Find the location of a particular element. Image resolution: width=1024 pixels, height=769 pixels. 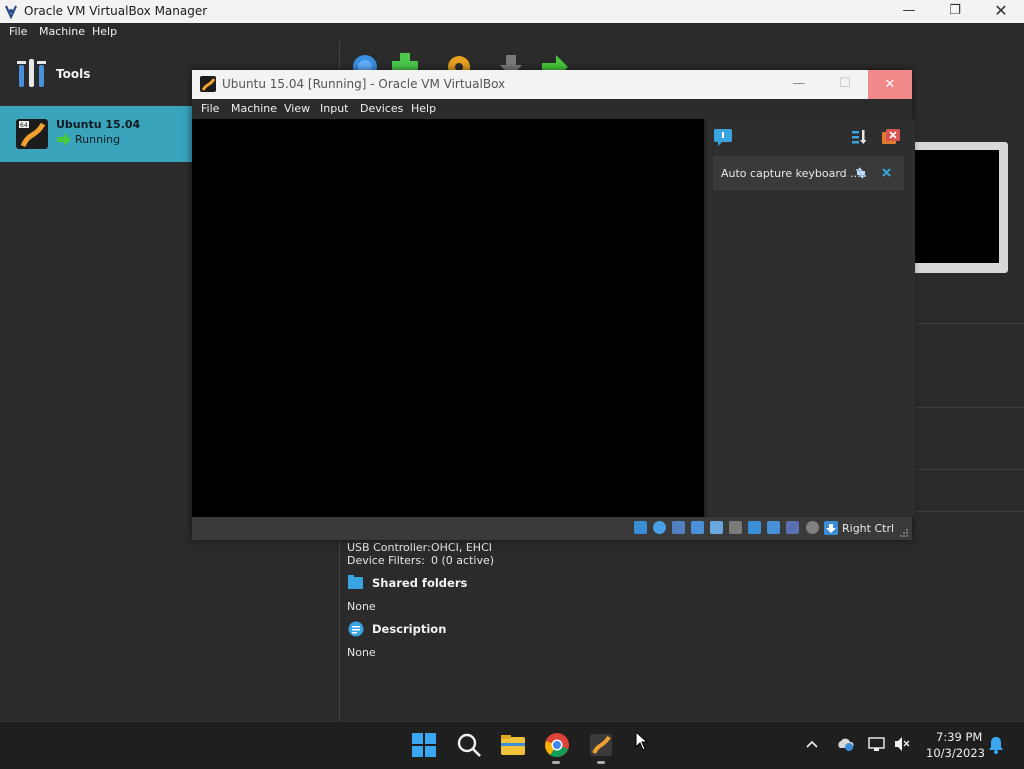

chevron-up-icon is located at coordinates (812, 744).